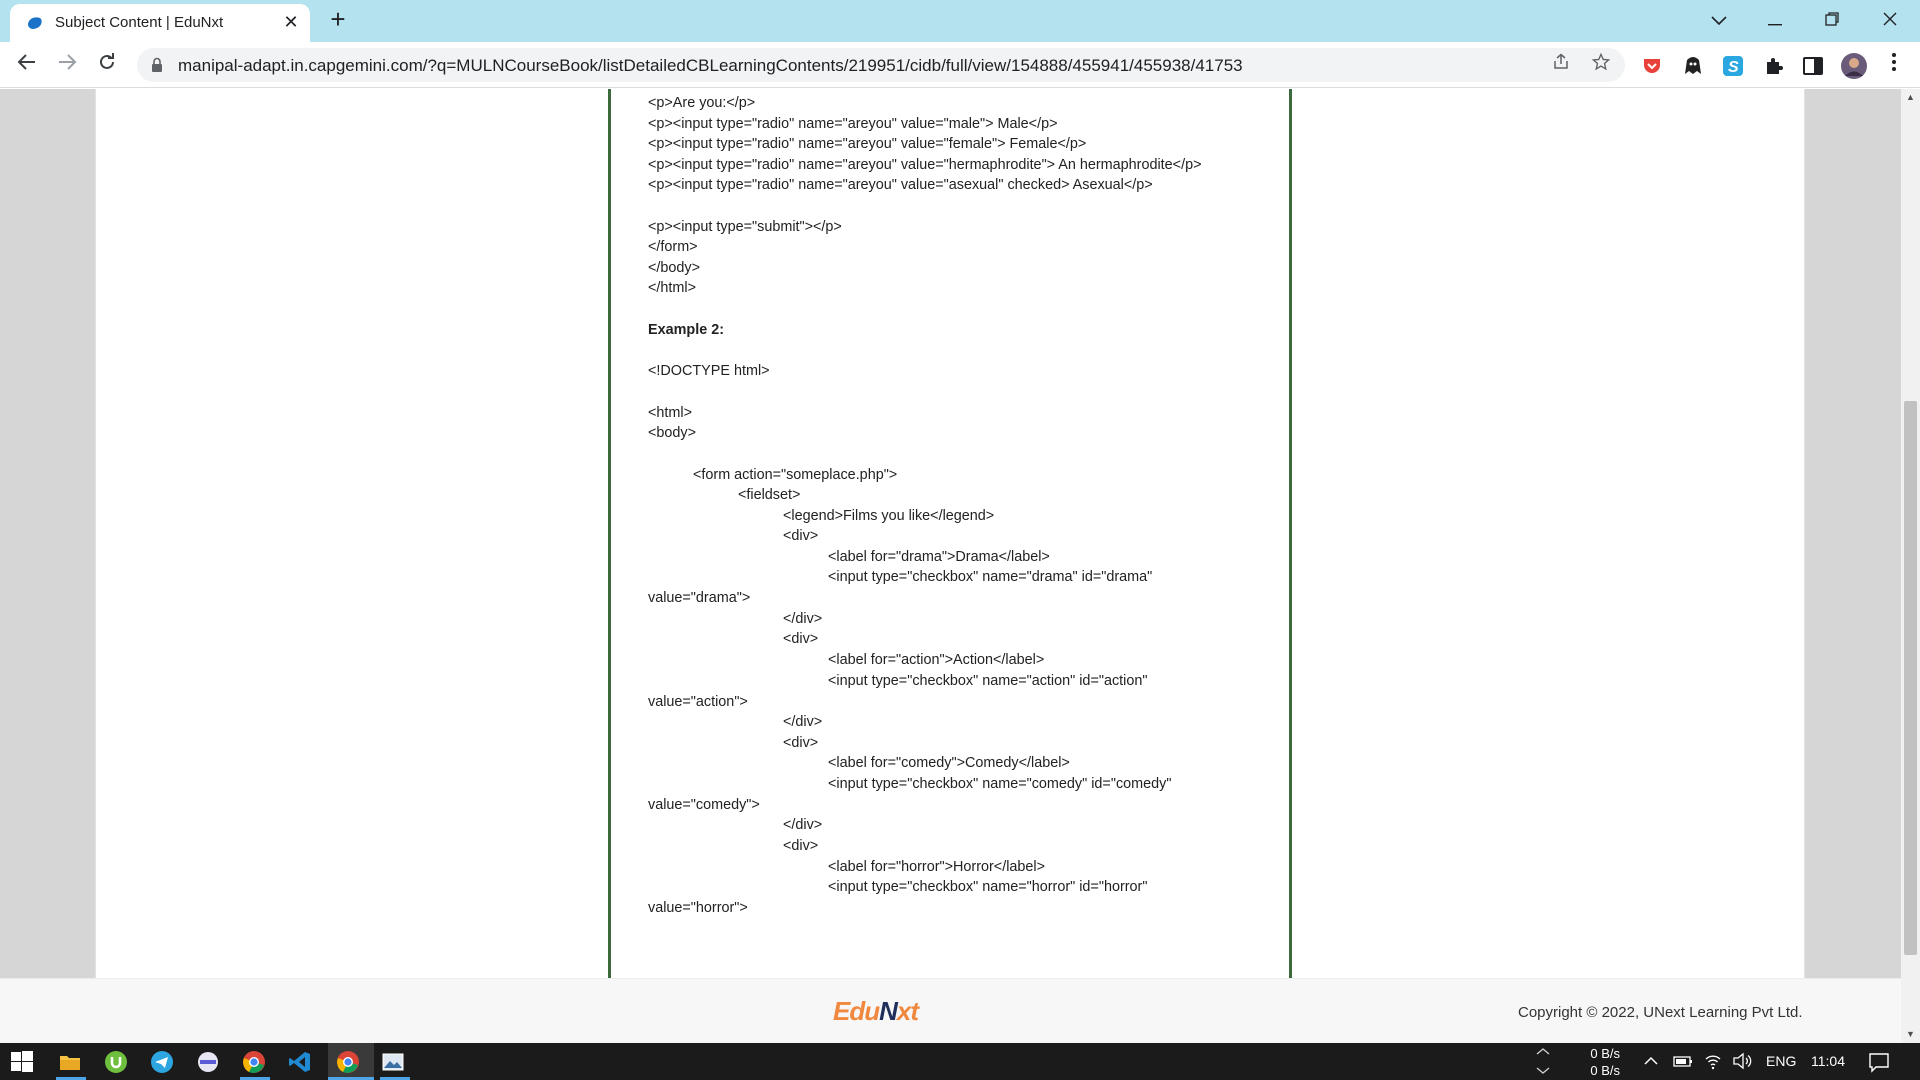 The width and height of the screenshot is (1920, 1080). What do you see at coordinates (709, 371) in the screenshot?
I see `code-line: <!DOCTYPE html>` at bounding box center [709, 371].